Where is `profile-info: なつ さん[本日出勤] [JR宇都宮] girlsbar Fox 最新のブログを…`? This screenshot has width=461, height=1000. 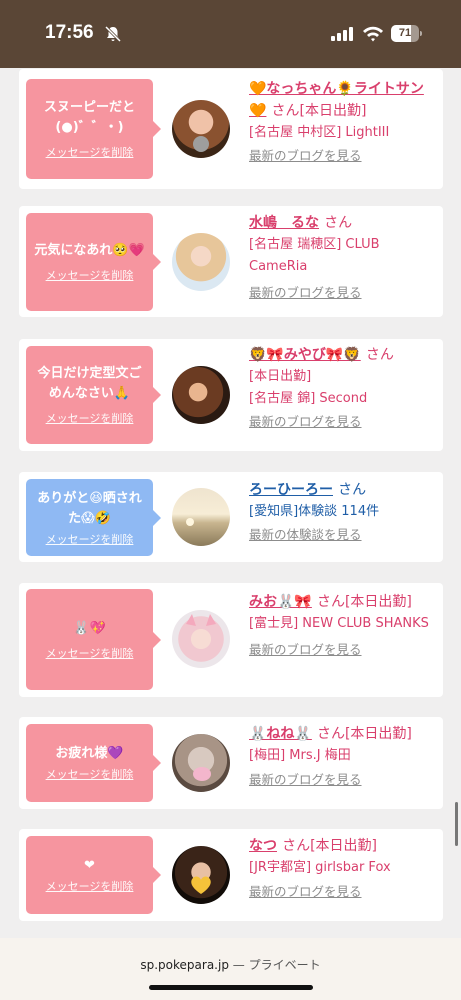 profile-info: なつ さん[本日出勤] [JR宇都宮] girlsbar Fox 最新のブログを… is located at coordinates (344, 868).